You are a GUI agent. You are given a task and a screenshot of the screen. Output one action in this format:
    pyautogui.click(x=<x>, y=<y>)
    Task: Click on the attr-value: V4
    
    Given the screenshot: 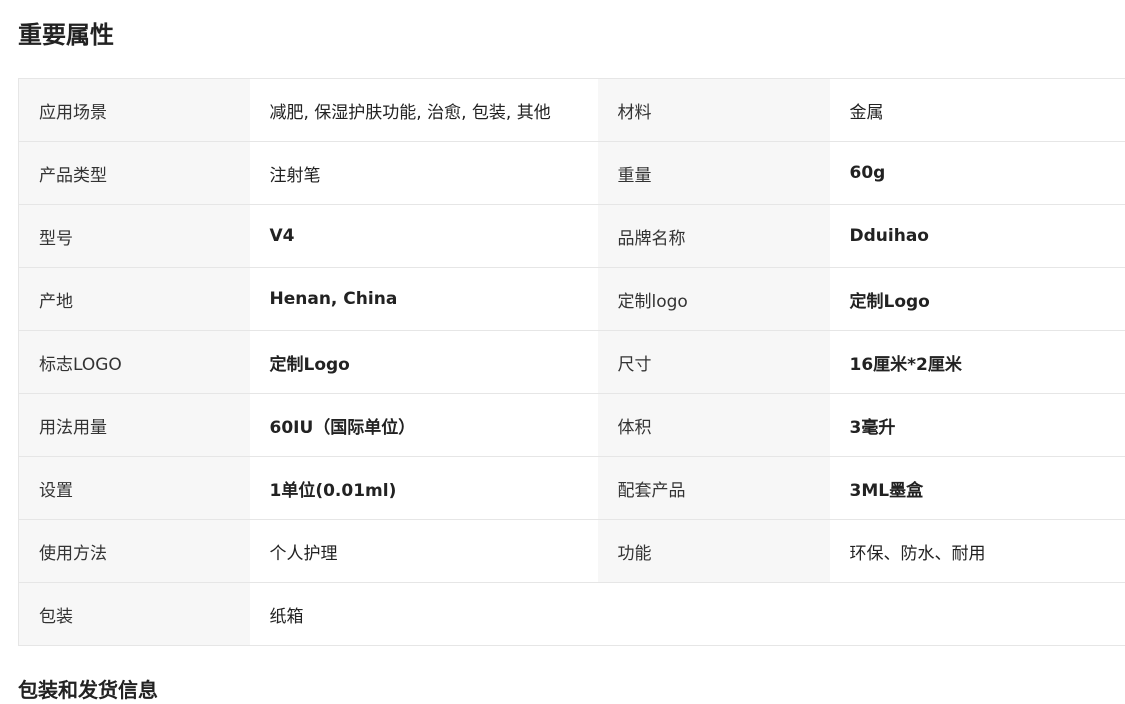 What is the action you would take?
    pyautogui.click(x=424, y=236)
    